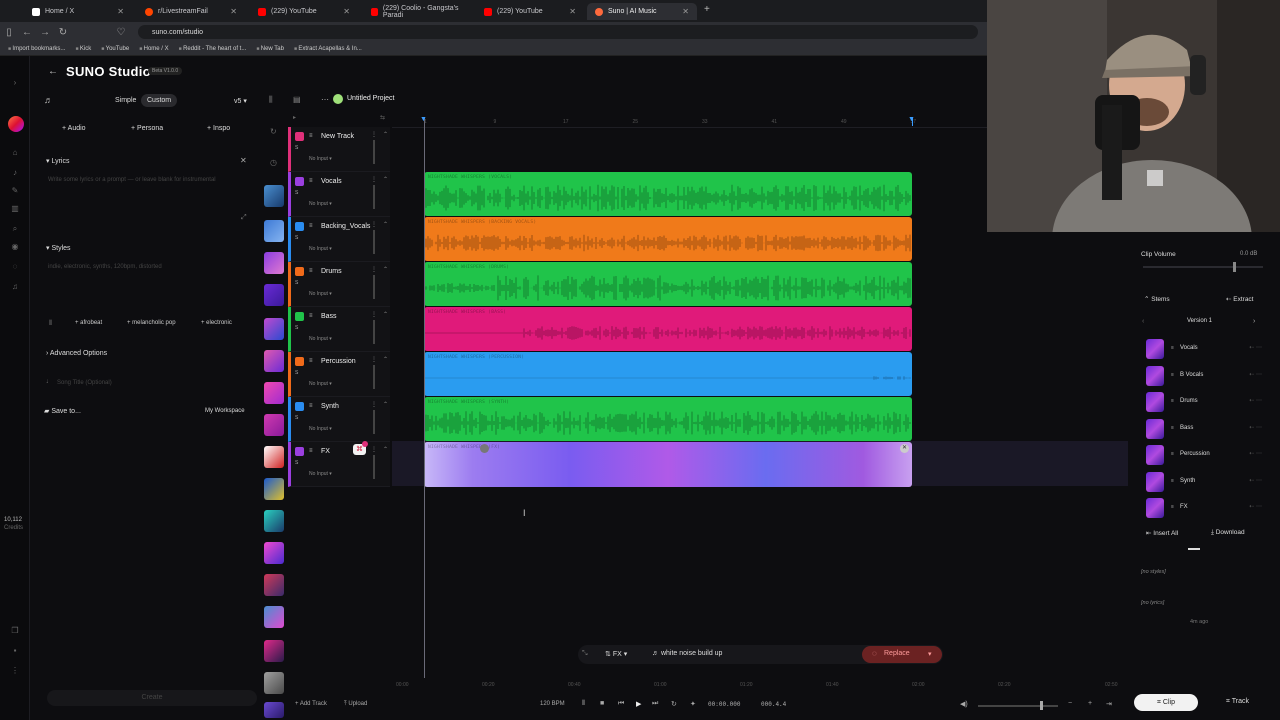 The image size is (1280, 720). What do you see at coordinates (58, 161) in the screenshot?
I see `lyrics-section-toggle: ▾ Lyrics` at bounding box center [58, 161].